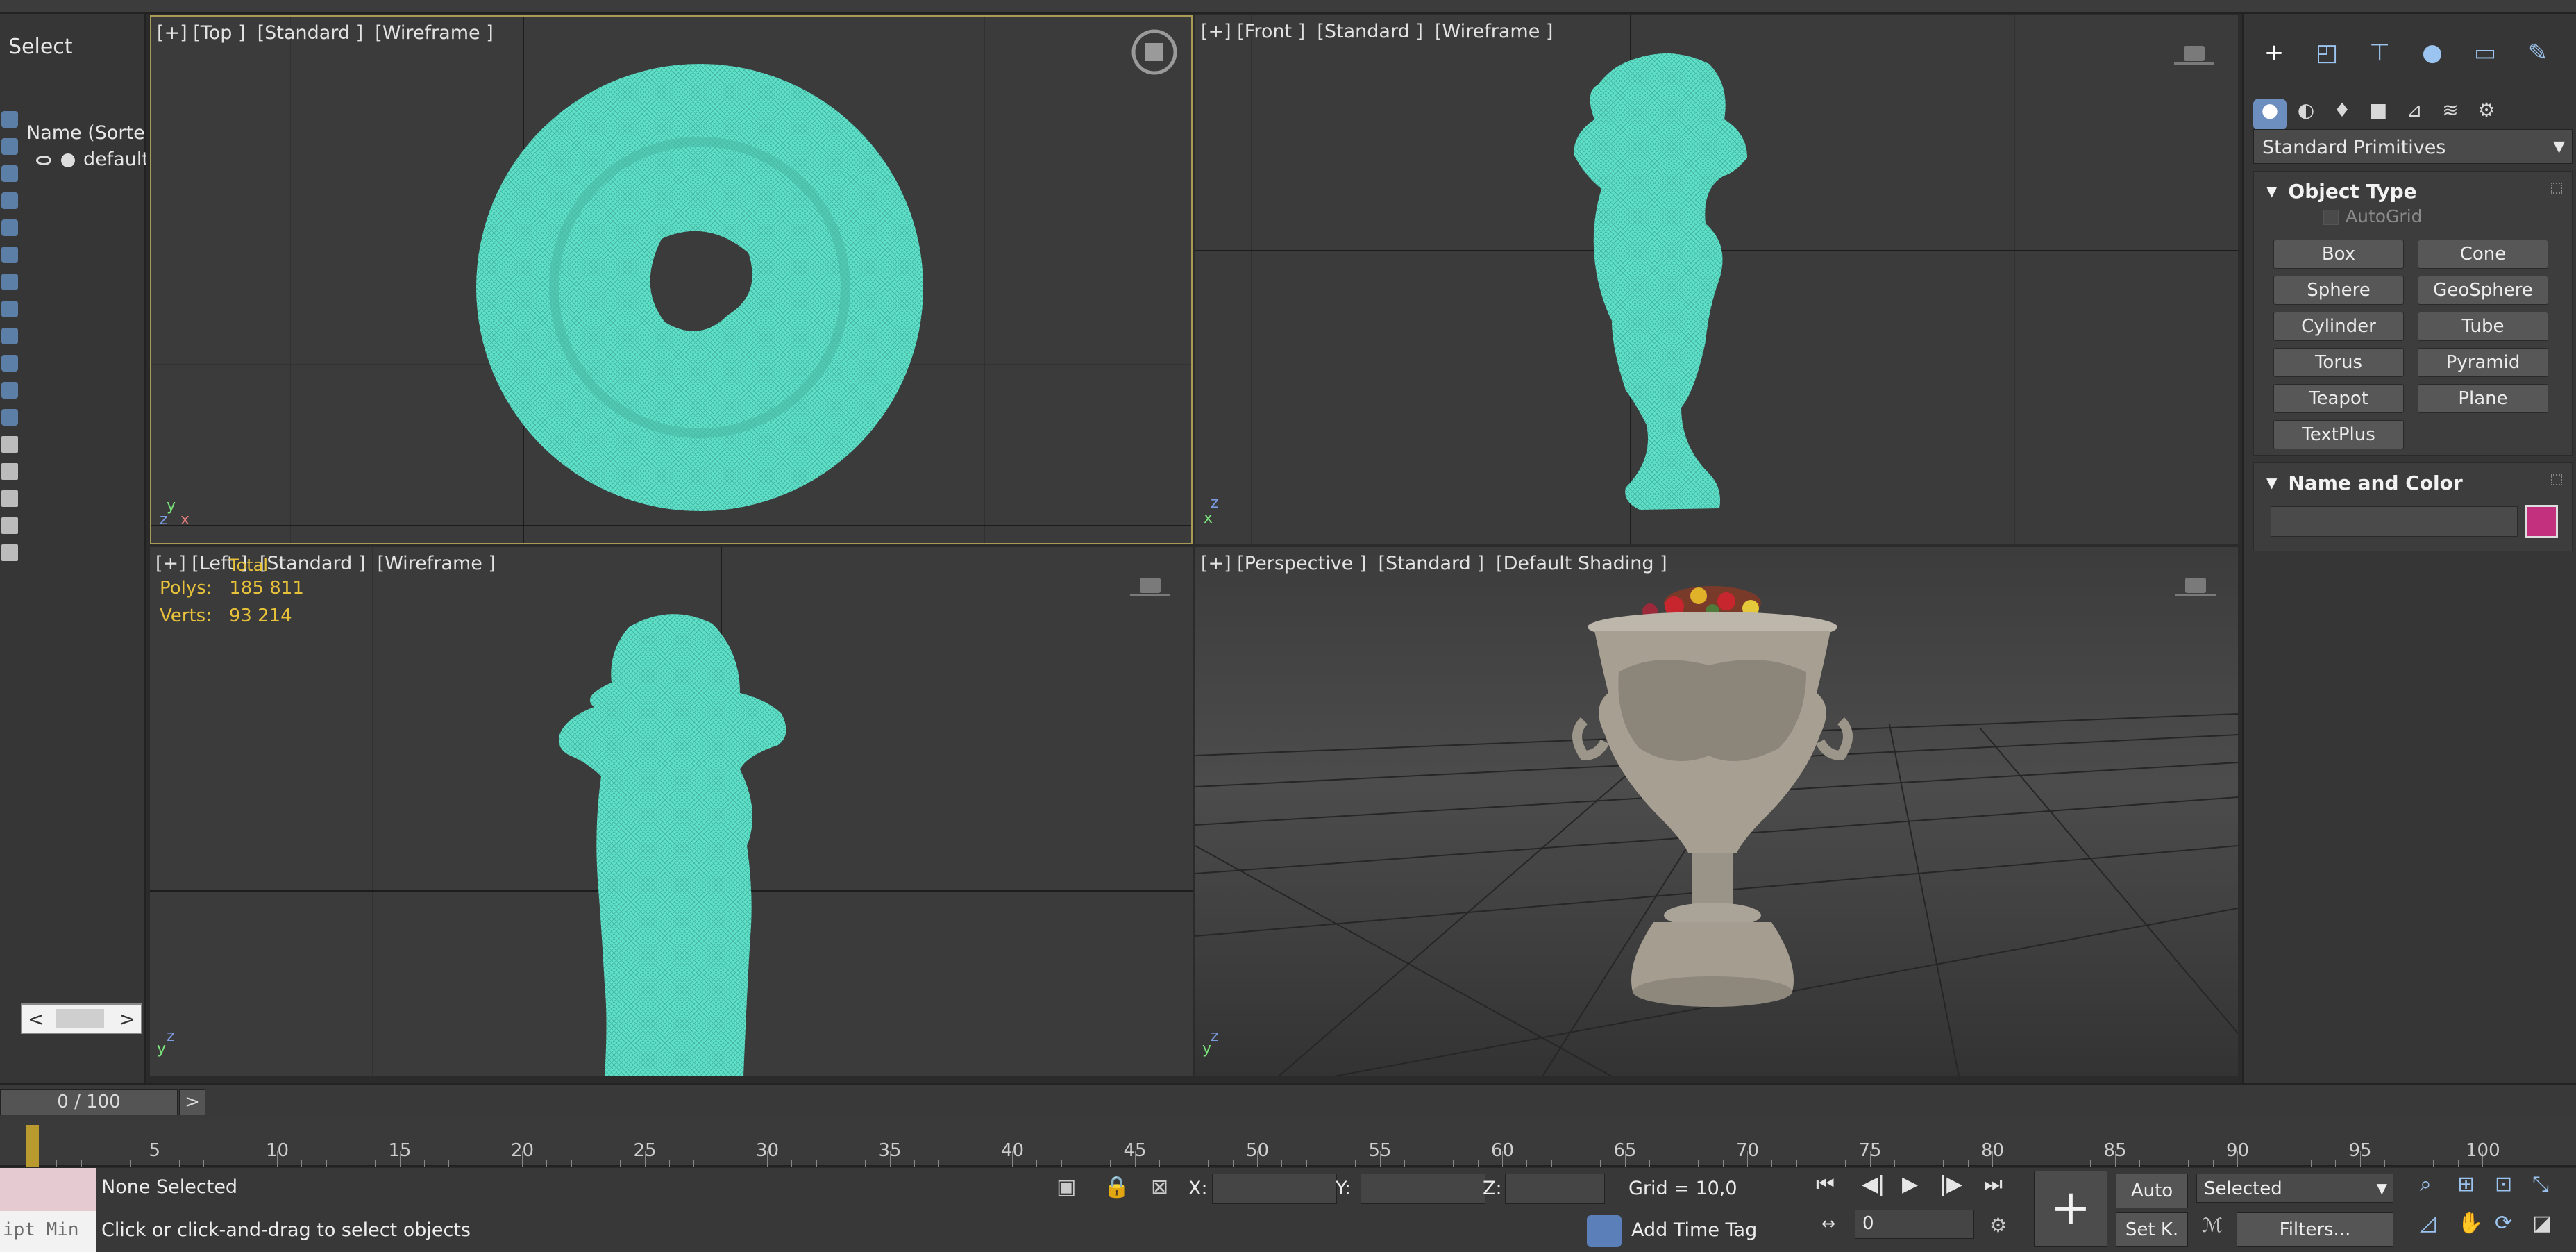  Describe the element at coordinates (43, 160) in the screenshot. I see `eye-icon` at that location.